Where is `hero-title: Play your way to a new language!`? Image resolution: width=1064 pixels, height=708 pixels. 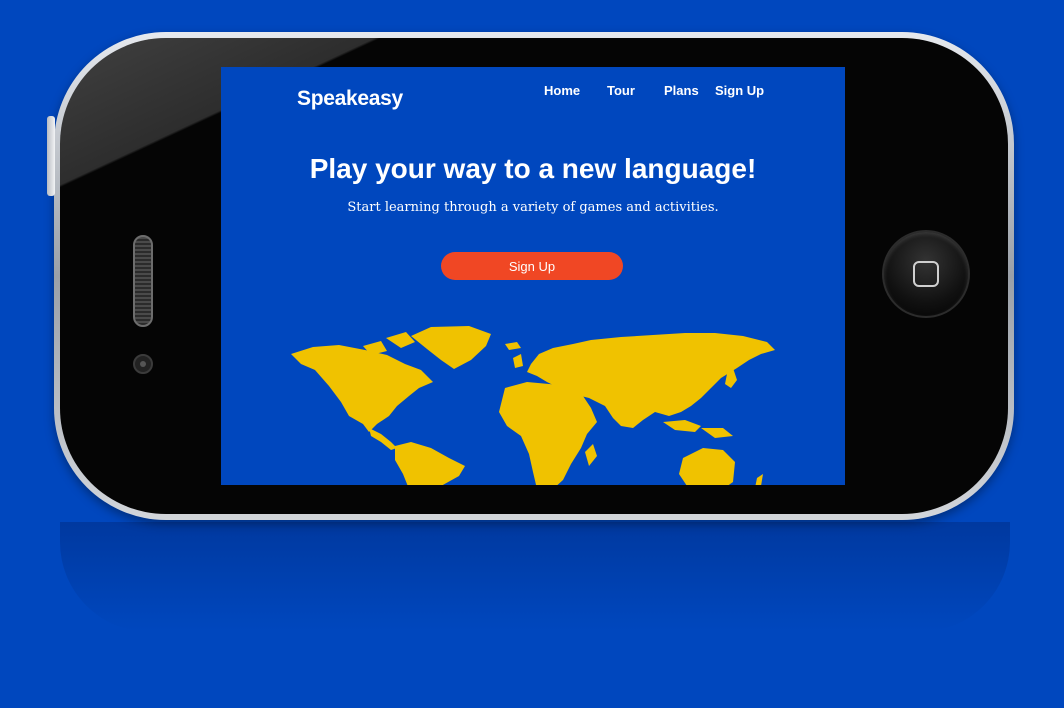 hero-title: Play your way to a new language! is located at coordinates (533, 168).